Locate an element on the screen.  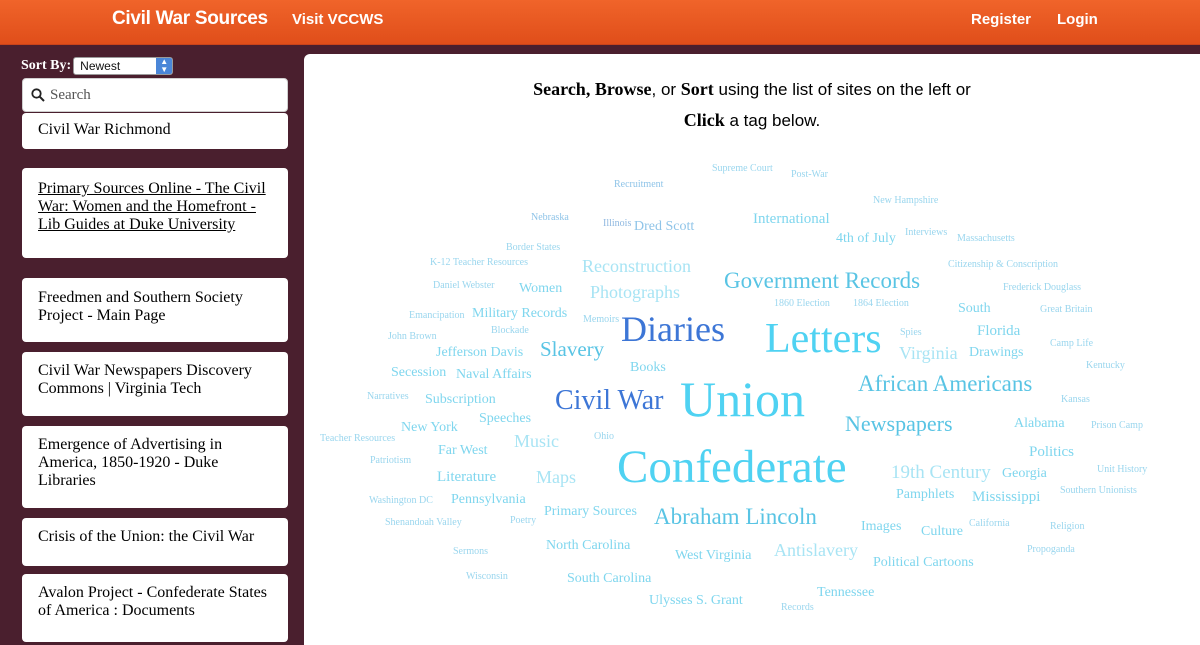
tag: Narratives is located at coordinates (388, 397).